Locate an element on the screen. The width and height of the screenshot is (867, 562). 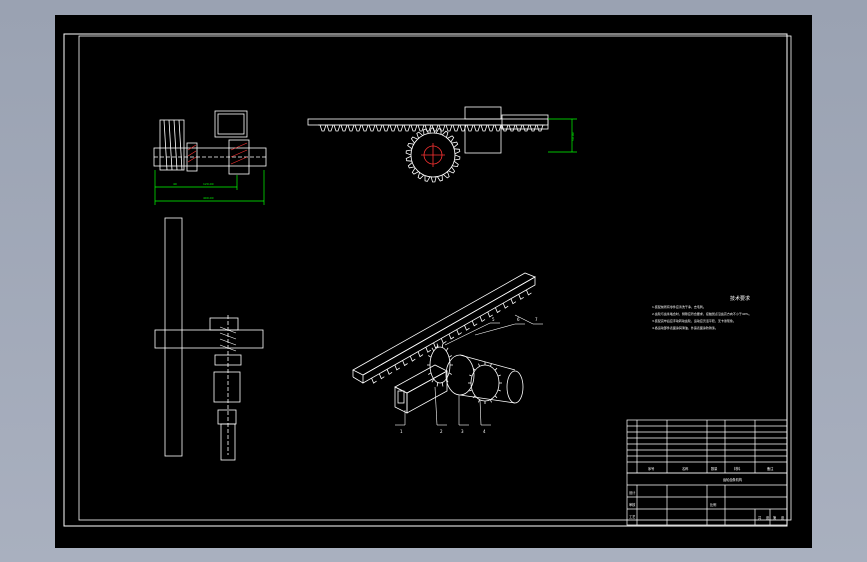
callout-1: 1 is located at coordinates (401, 431).